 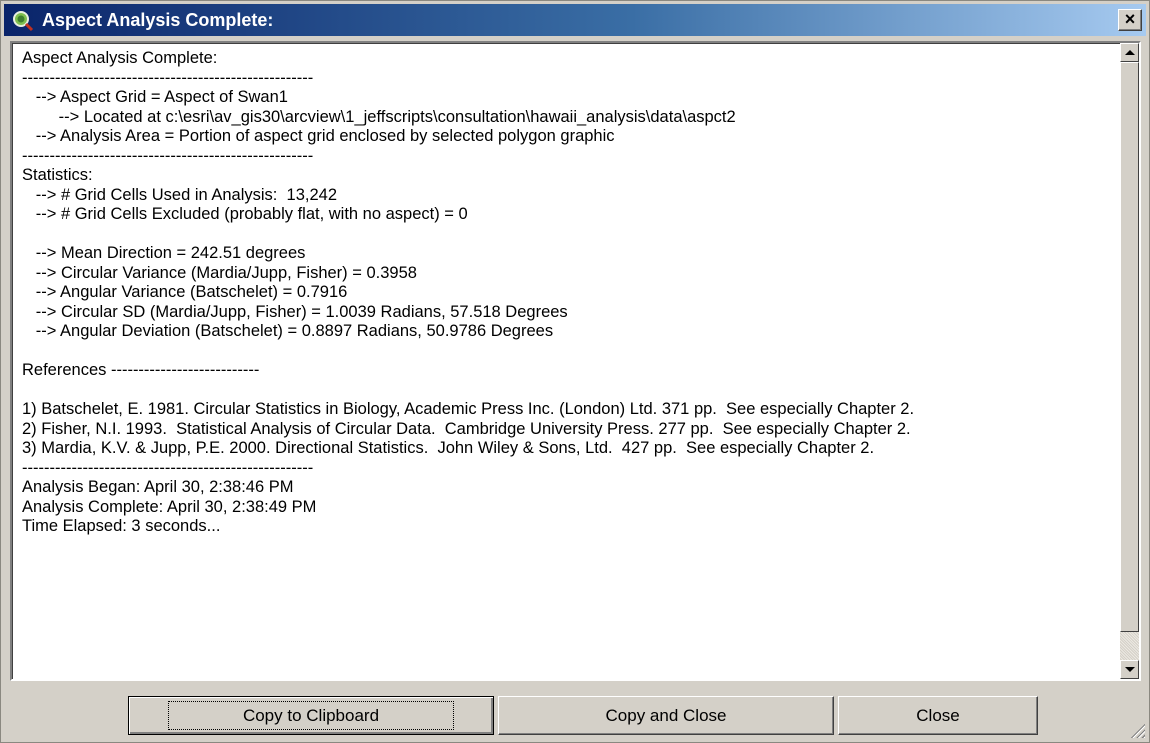 I want to click on report-line: --> Mean Direction = 242.51 degrees, so click(x=164, y=253).